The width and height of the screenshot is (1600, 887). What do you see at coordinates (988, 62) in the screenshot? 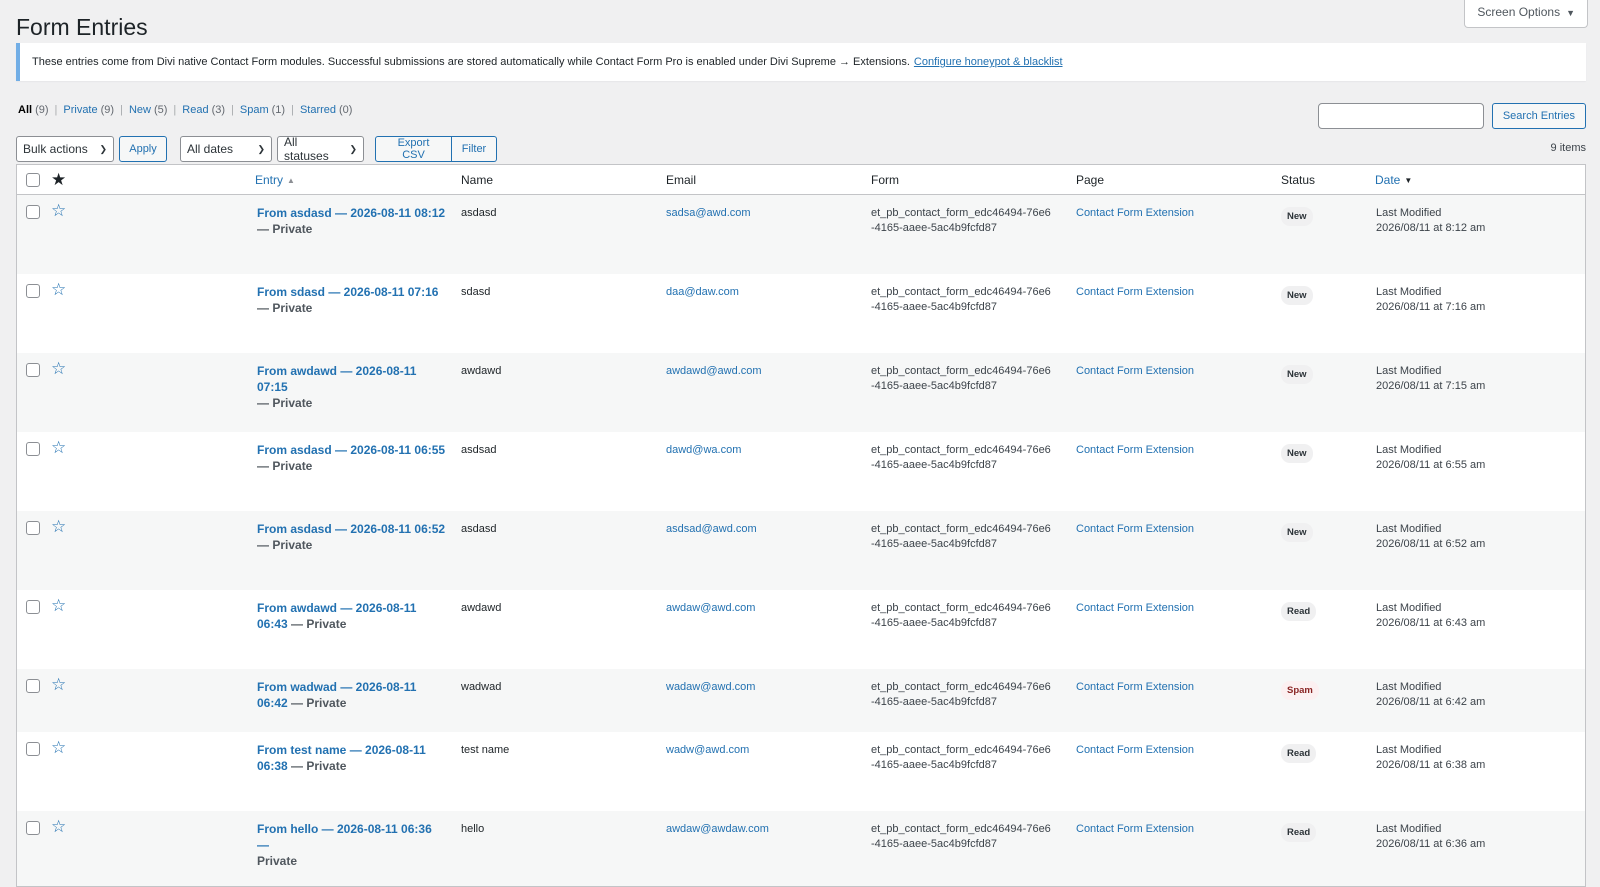
I see `configure-honeypot-link: Configure honeypot & blacklist` at bounding box center [988, 62].